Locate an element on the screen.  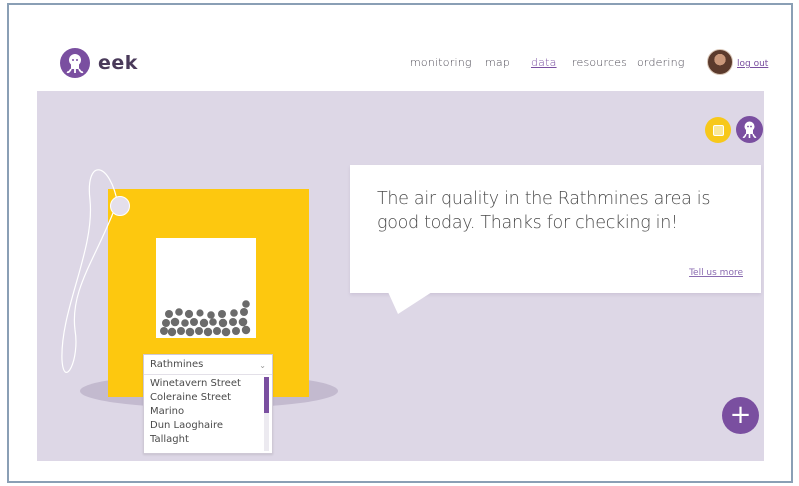
mascot-button is located at coordinates (749, 129).